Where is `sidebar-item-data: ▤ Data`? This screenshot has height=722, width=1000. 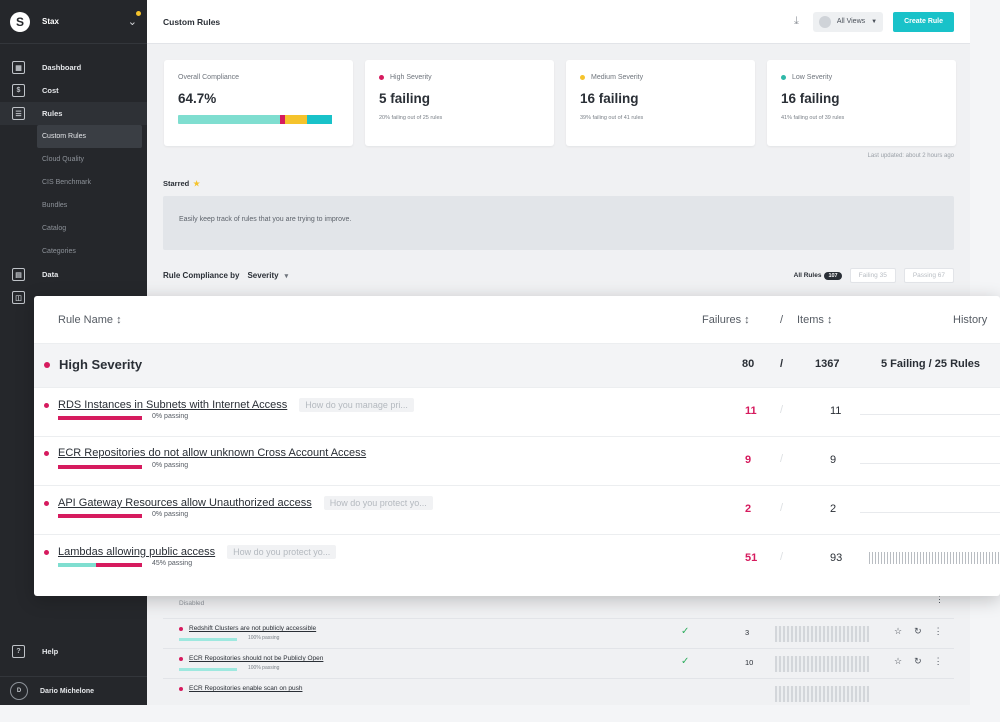
sidebar-item-data: ▤ Data is located at coordinates (73, 274).